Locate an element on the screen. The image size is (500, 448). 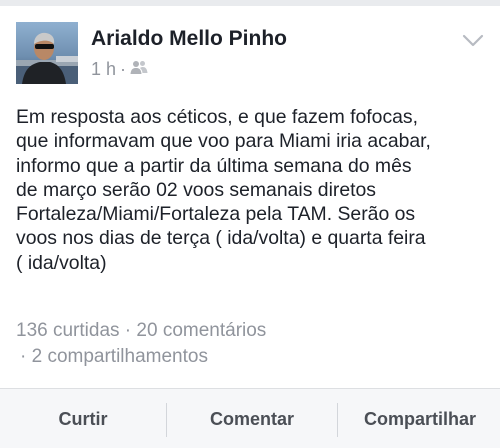
post-text-line: ( ida/volta) is located at coordinates (61, 262).